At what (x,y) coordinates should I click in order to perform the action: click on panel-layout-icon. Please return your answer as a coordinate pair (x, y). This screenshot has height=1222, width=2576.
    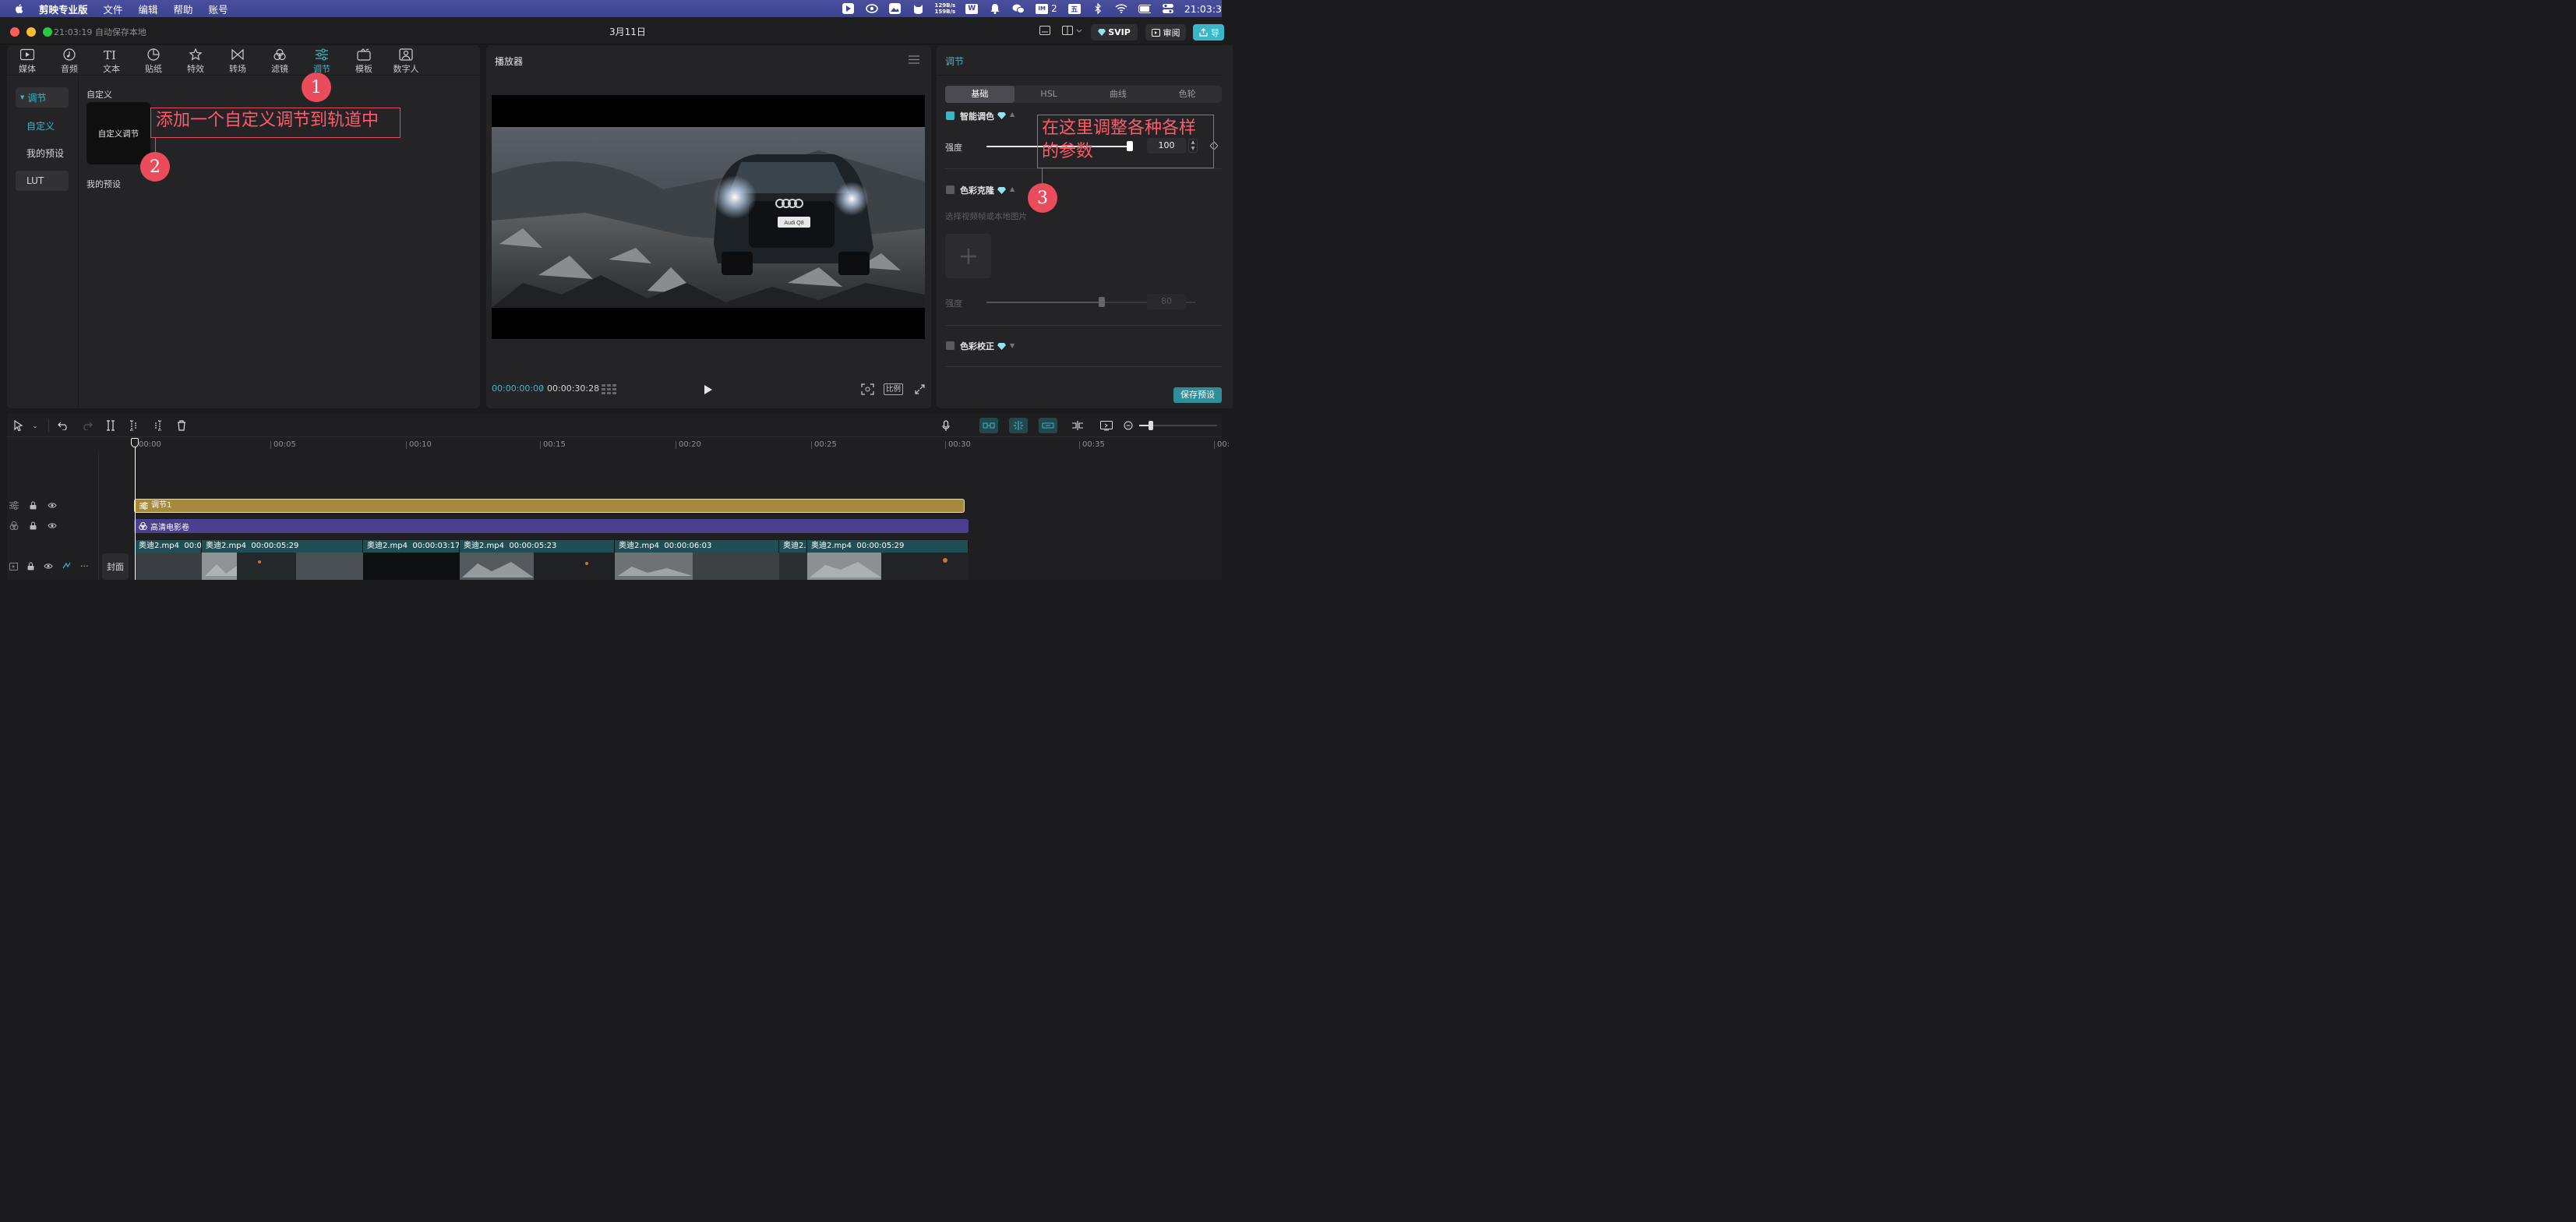
    Looking at the image, I should click on (1073, 31).